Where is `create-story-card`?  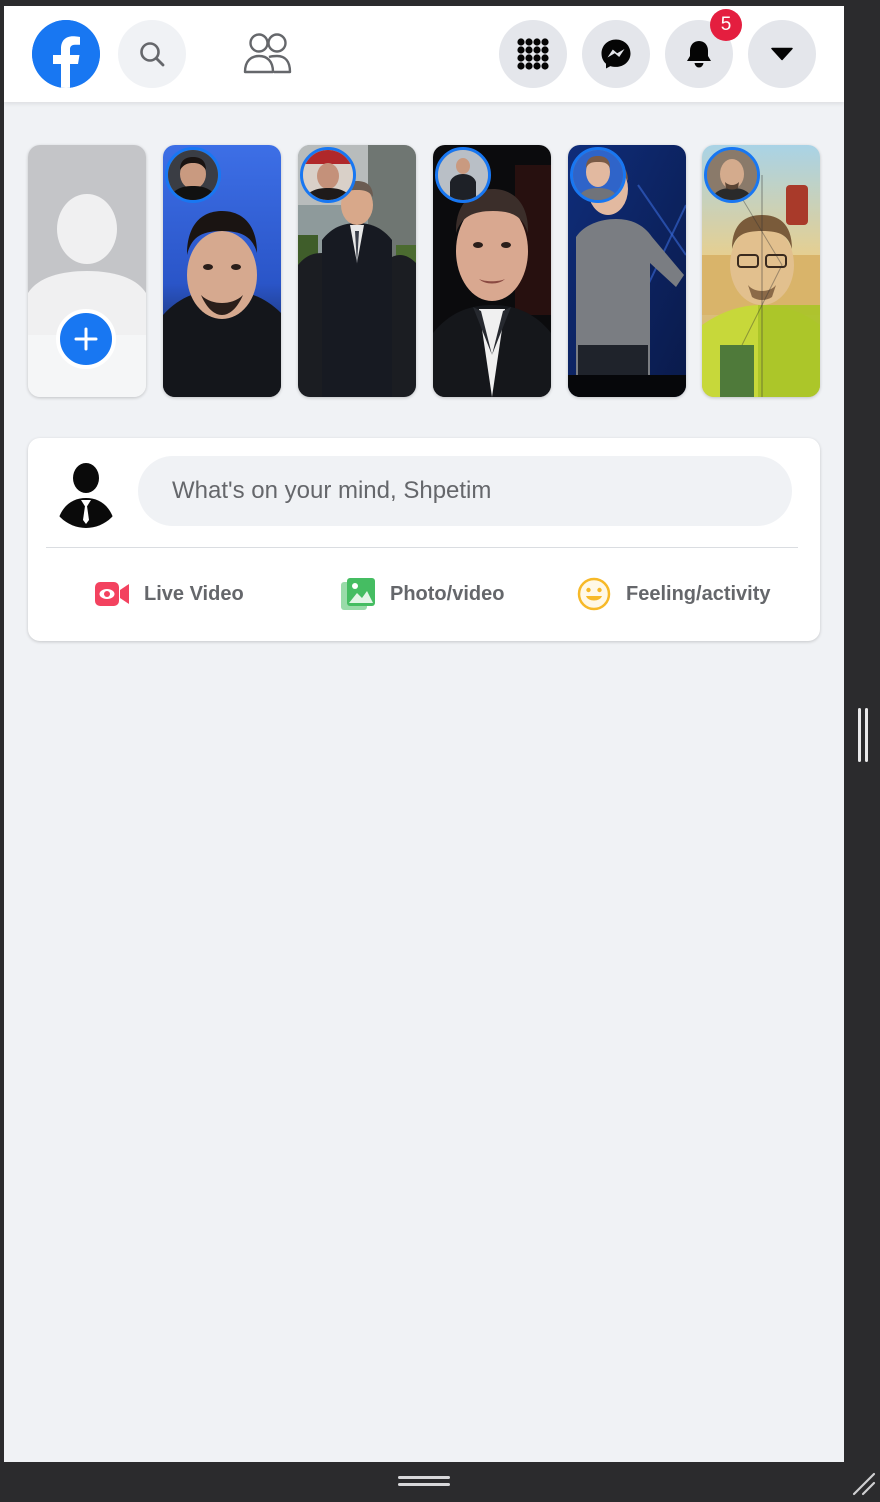 create-story-card is located at coordinates (87, 271).